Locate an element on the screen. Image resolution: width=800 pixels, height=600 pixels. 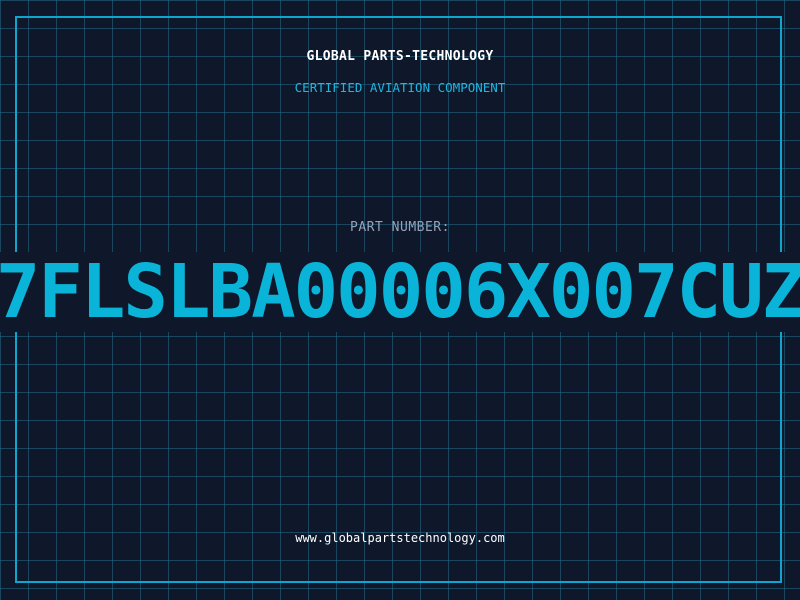
certification-subtitle: CERTIFIED AVIATION COMPONENT is located at coordinates (400, 87).